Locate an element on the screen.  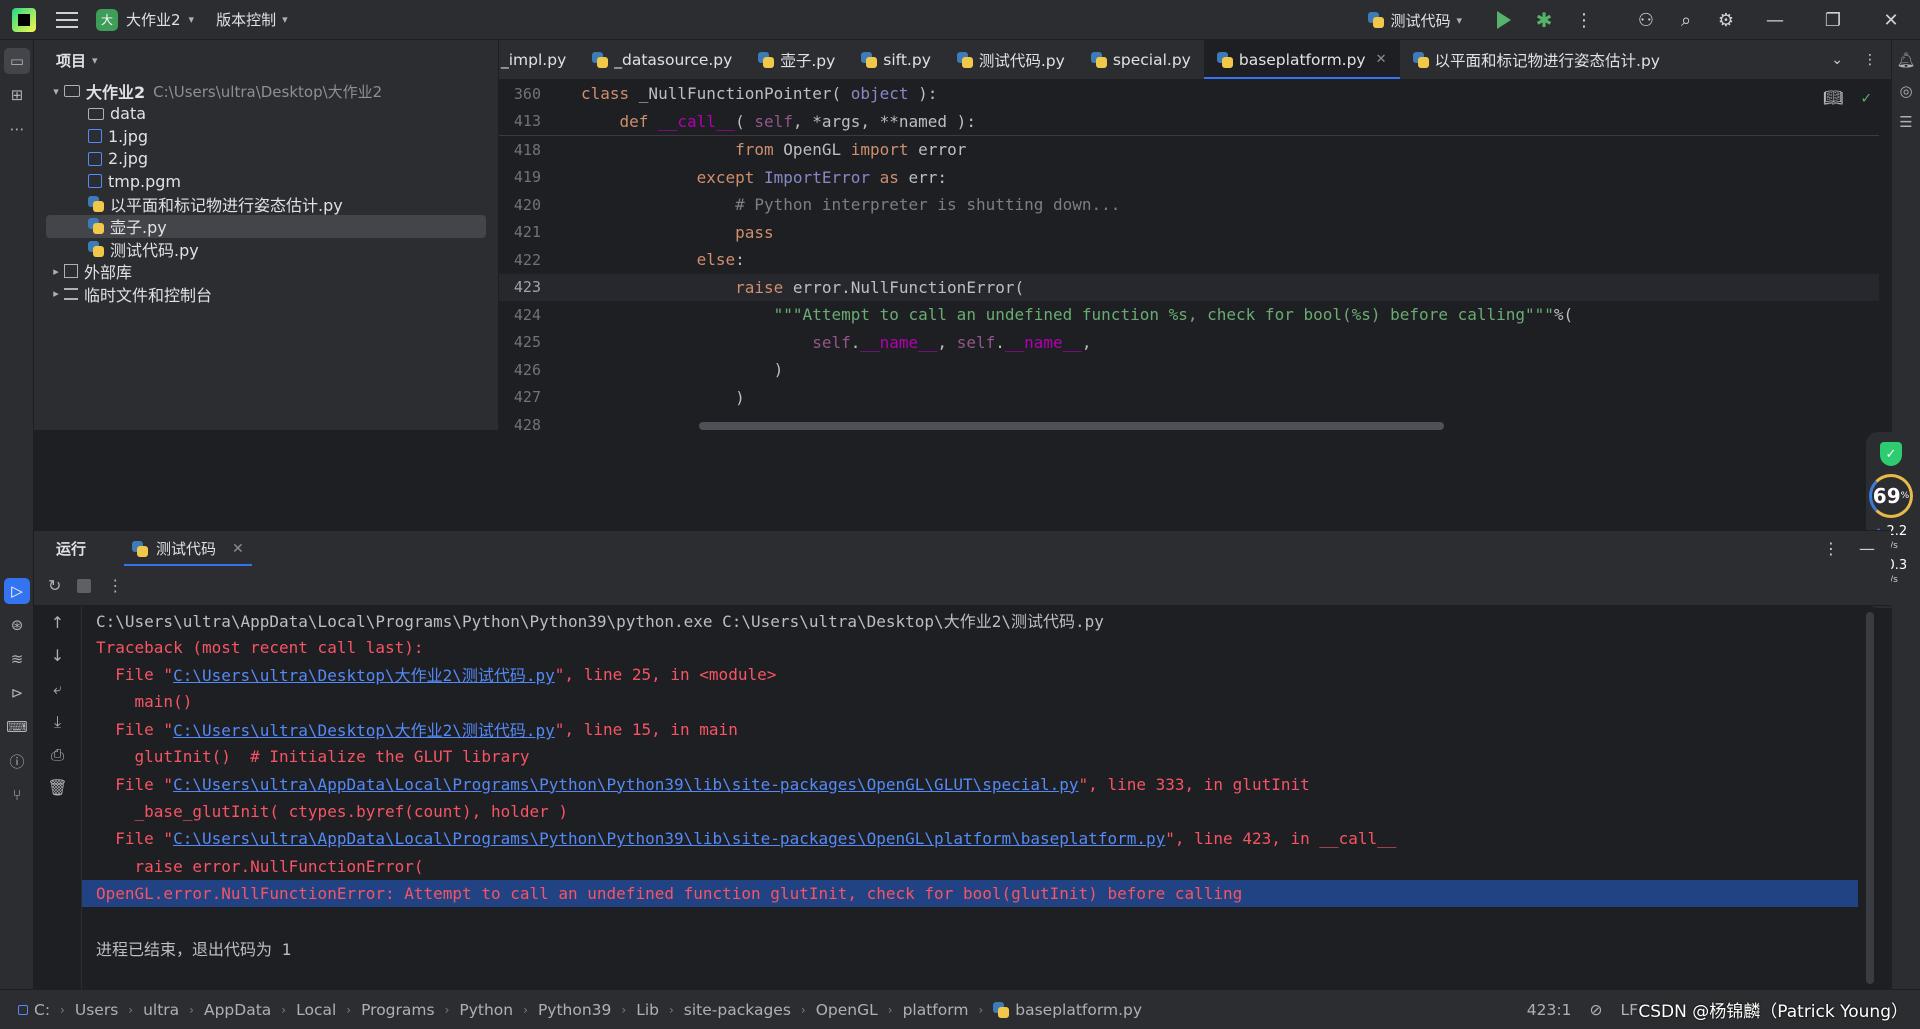
add-user-button: ⚇ is located at coordinates (1646, 20).